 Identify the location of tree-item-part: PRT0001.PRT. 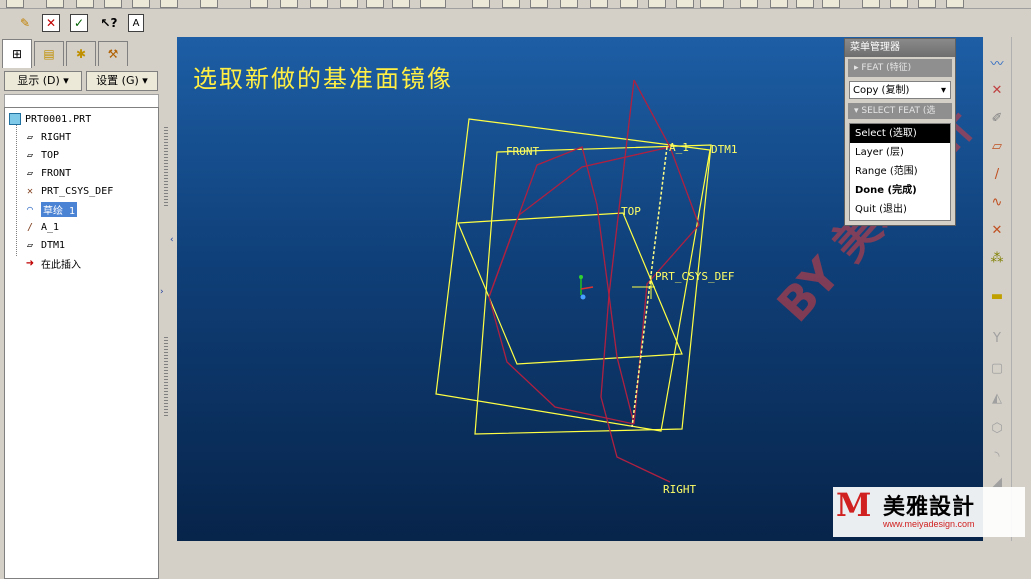
(50, 119).